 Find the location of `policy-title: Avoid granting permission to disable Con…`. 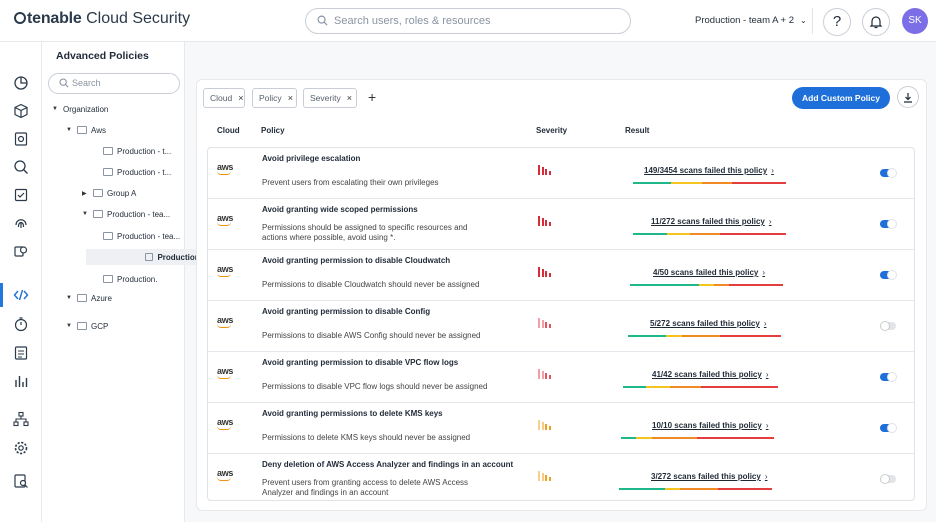

policy-title: Avoid granting permission to disable Con… is located at coordinates (346, 311).